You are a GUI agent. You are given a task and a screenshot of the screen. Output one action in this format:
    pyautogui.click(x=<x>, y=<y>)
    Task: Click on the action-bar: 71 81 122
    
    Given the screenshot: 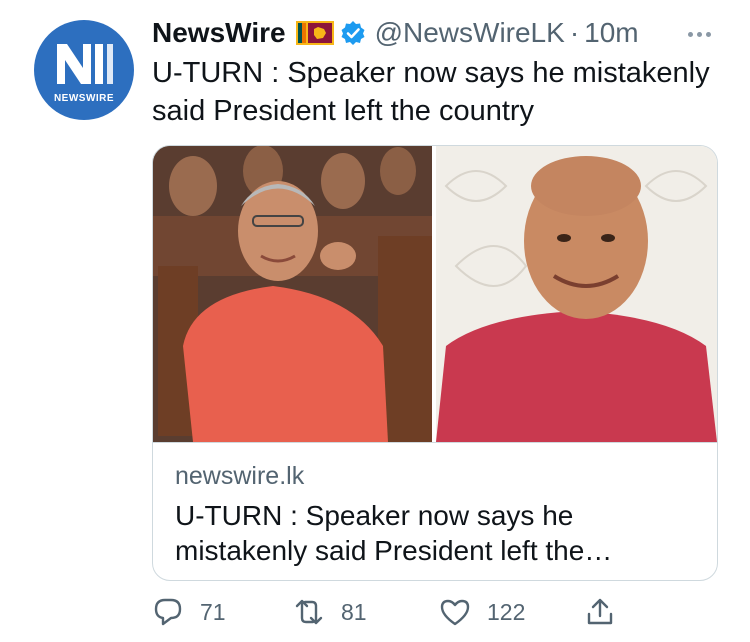 What is the action you would take?
    pyautogui.click(x=442, y=612)
    